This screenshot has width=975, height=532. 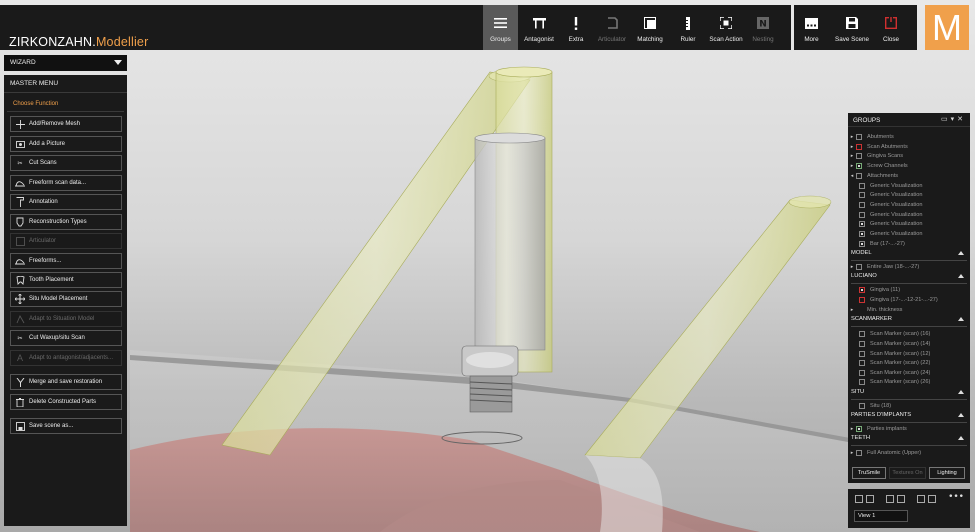 I want to click on wizard-dropdown: WIZARD, so click(x=65, y=63).